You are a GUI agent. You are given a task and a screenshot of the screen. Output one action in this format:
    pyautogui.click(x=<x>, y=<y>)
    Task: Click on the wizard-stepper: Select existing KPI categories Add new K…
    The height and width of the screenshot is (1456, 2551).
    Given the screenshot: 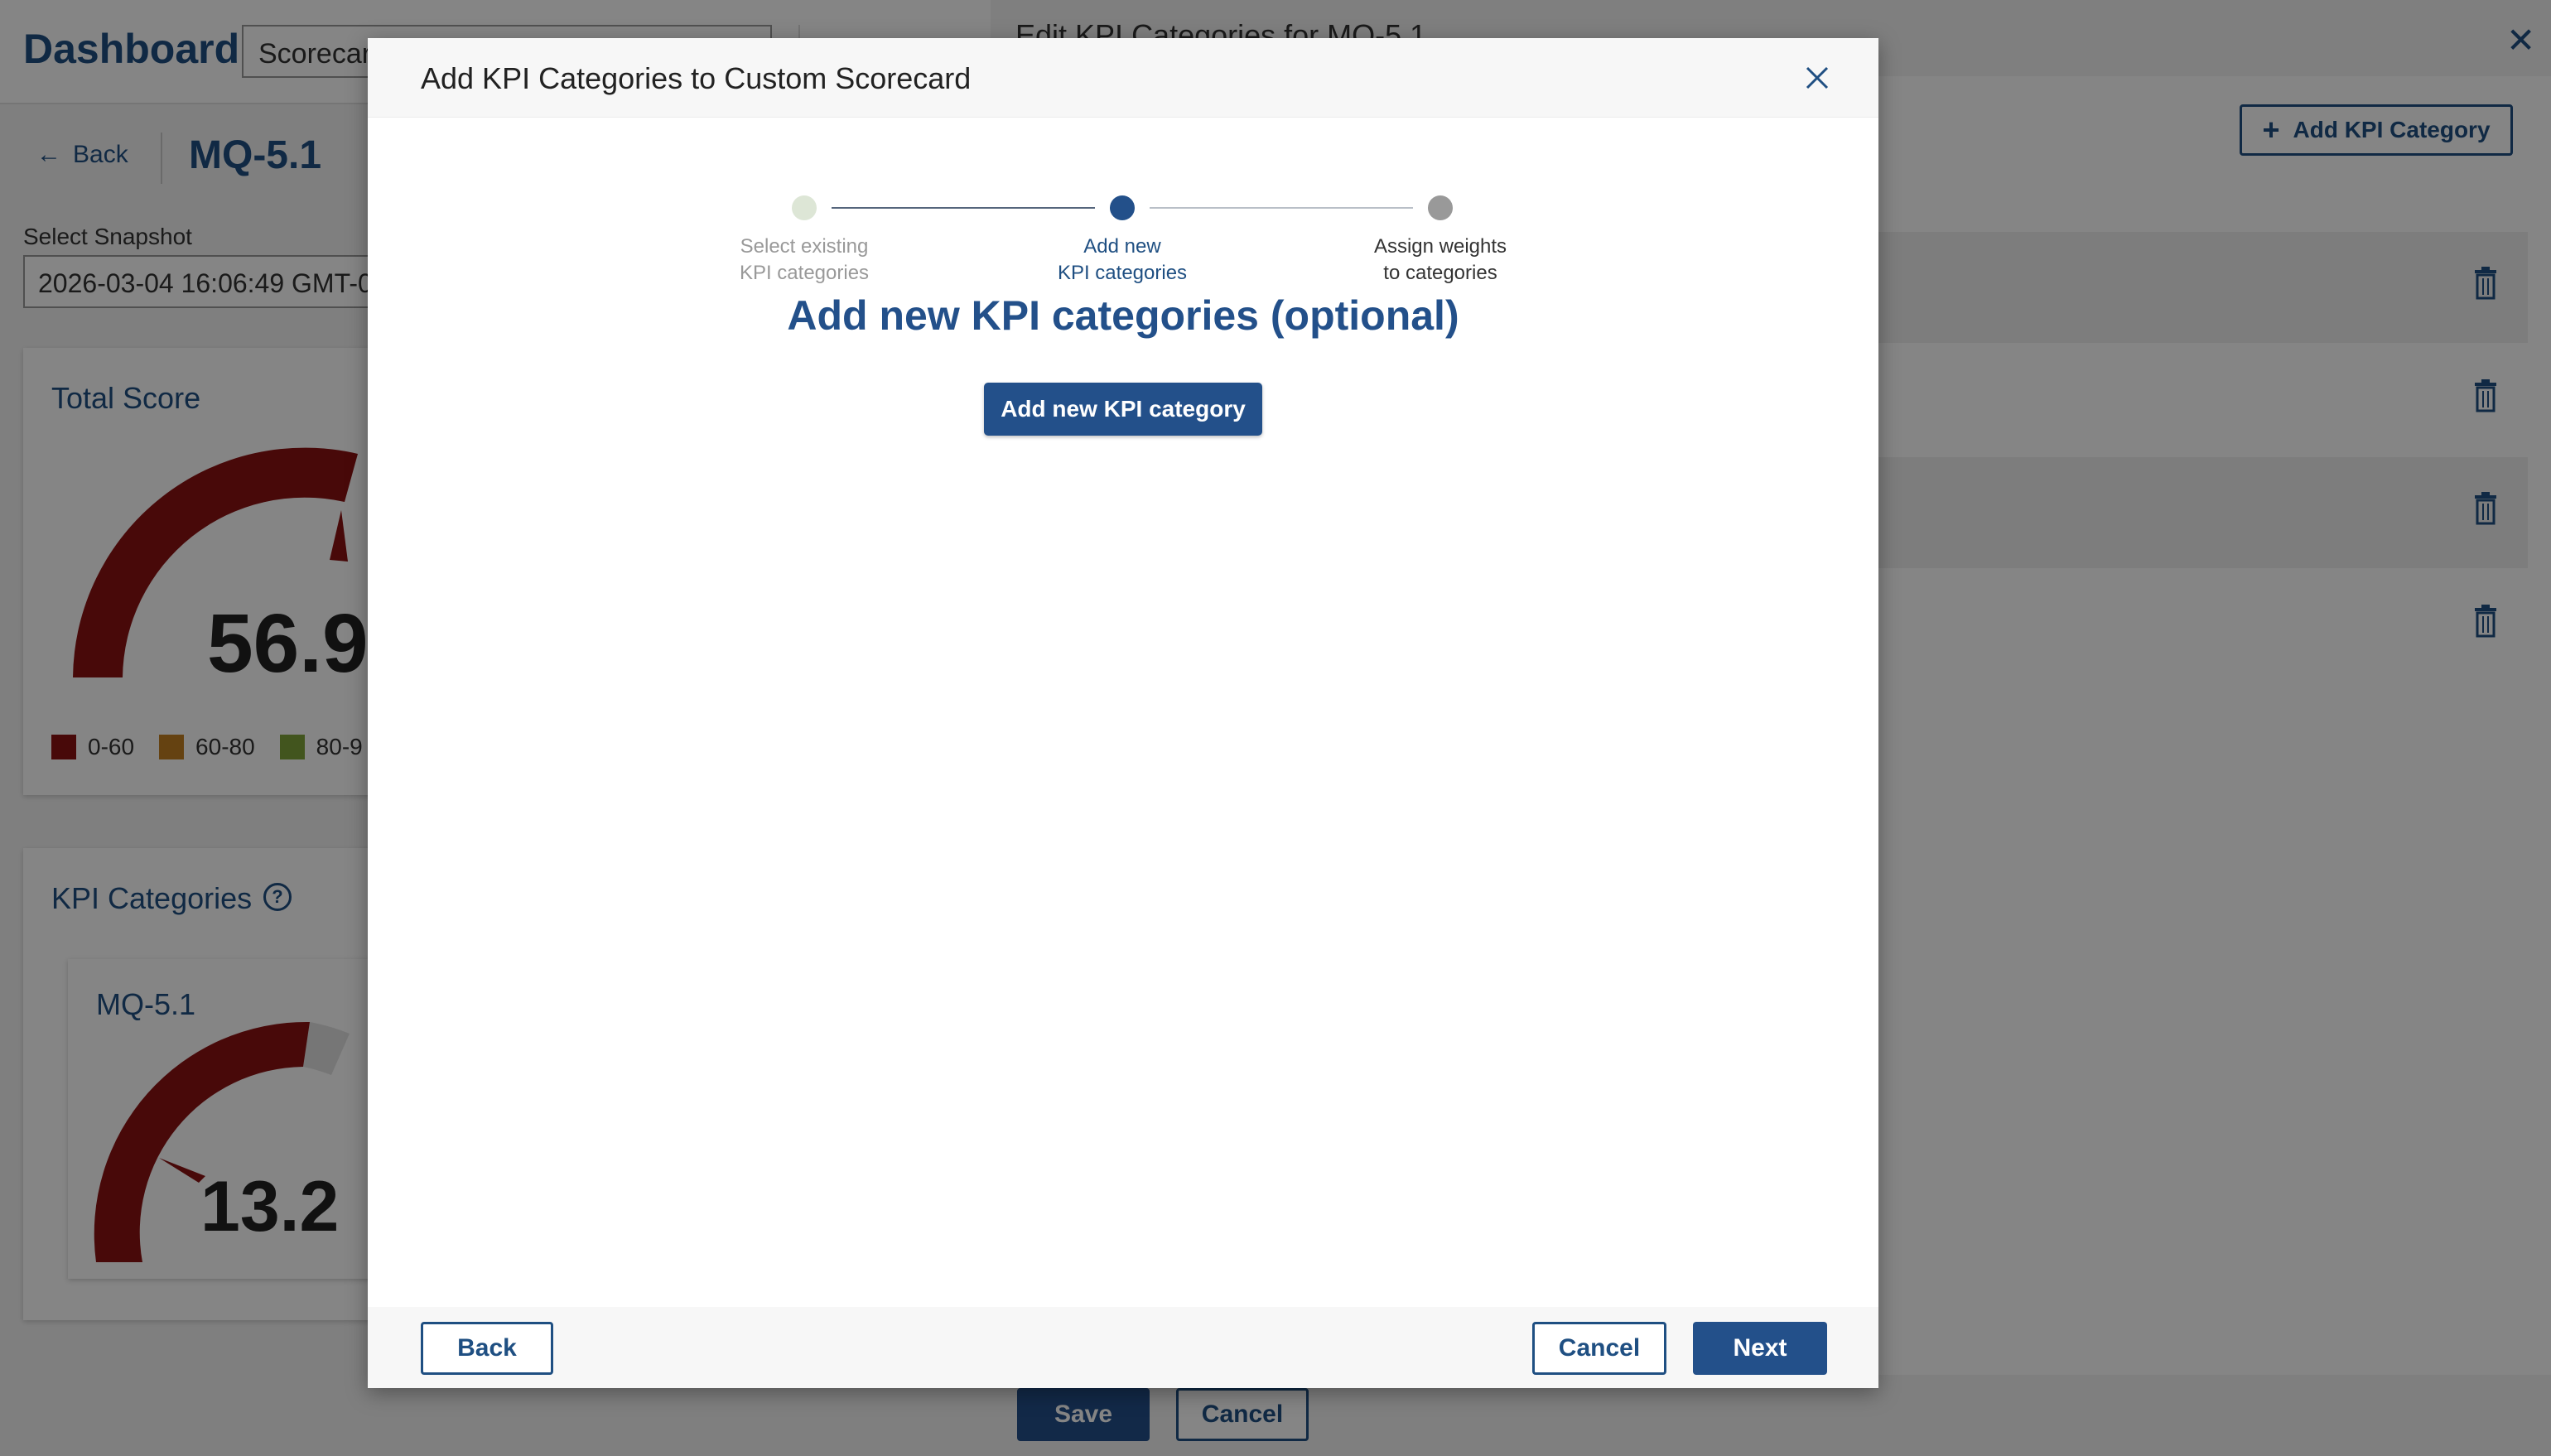 What is the action you would take?
    pyautogui.click(x=1123, y=219)
    